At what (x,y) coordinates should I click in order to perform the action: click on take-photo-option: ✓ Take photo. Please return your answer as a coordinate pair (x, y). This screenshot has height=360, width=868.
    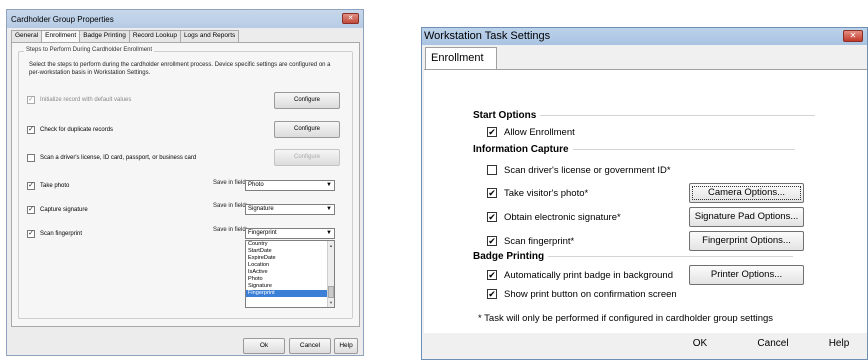
    Looking at the image, I should click on (48, 186).